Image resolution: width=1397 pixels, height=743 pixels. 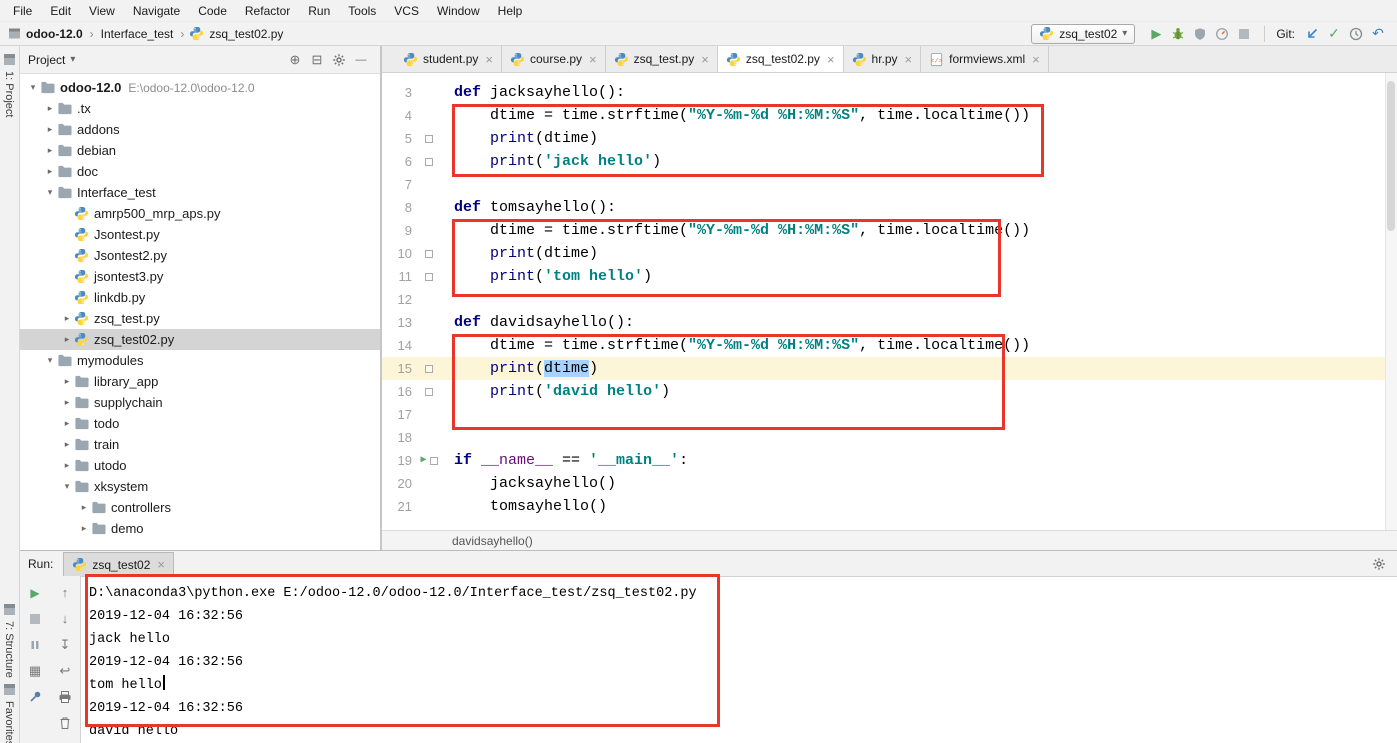 I want to click on tree-item-.tx: ▸ .tx, so click(x=200, y=108).